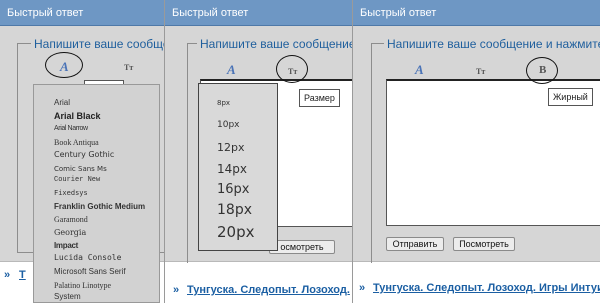  I want to click on bold-button-highlight, so click(542, 70).